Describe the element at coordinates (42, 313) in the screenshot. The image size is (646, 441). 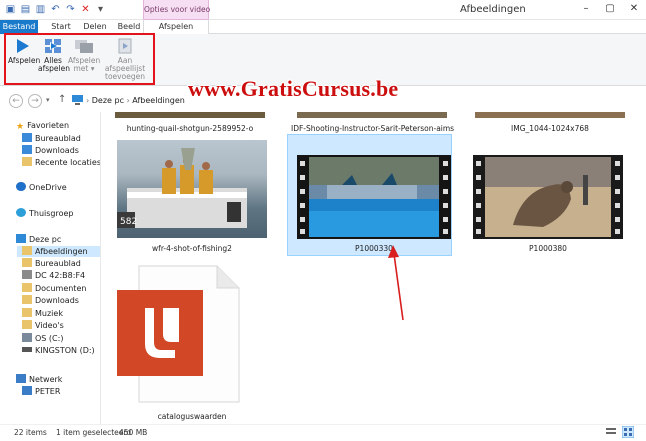
I see `sidebar-item-music: Muziek` at that location.